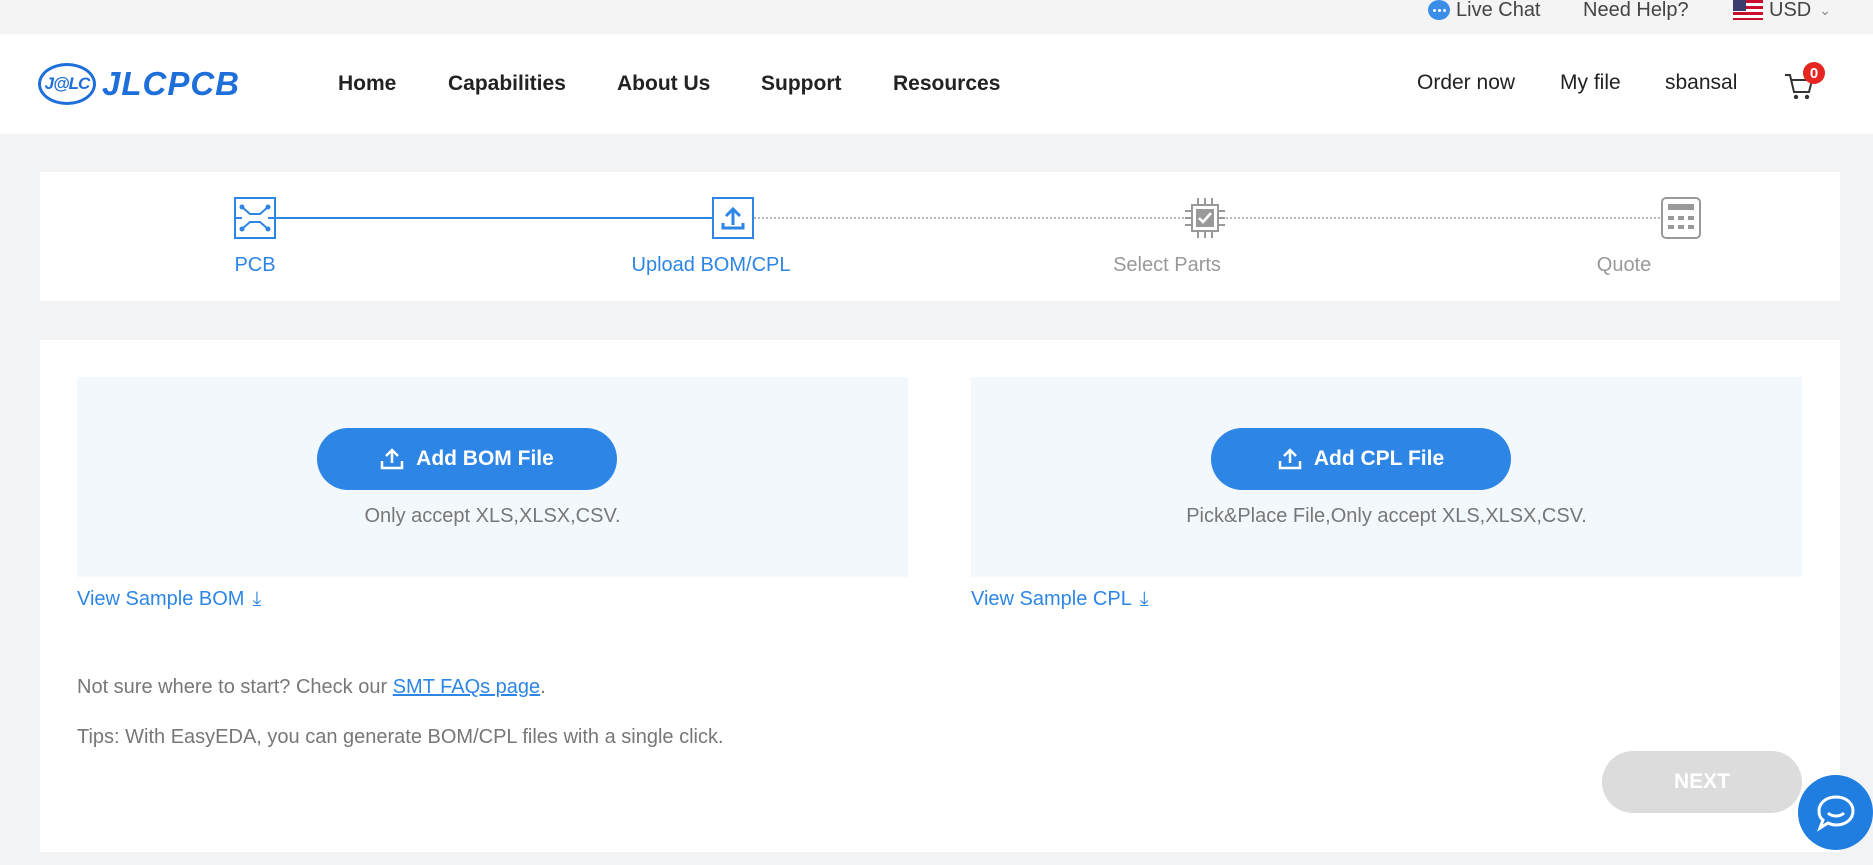  What do you see at coordinates (367, 84) in the screenshot?
I see `nav-home: Home` at bounding box center [367, 84].